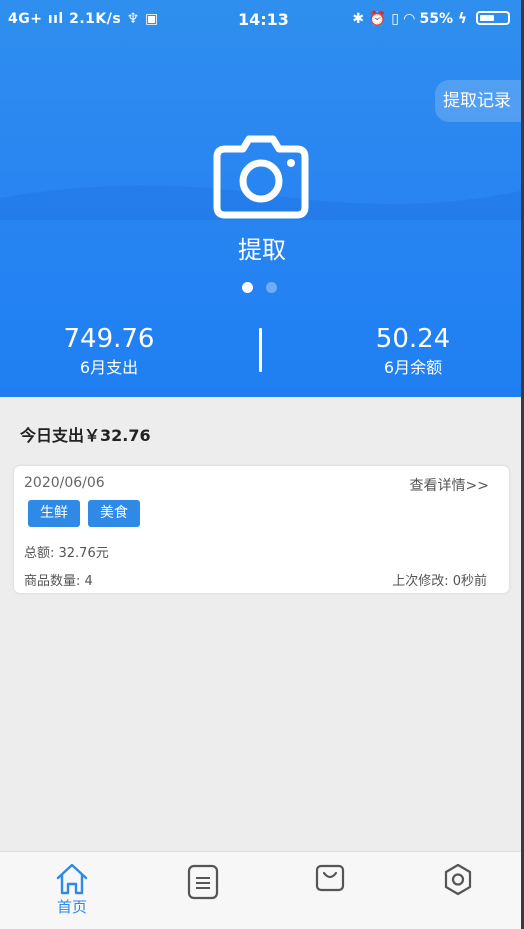  I want to click on view-details-link: 查看详情>>, so click(449, 485).